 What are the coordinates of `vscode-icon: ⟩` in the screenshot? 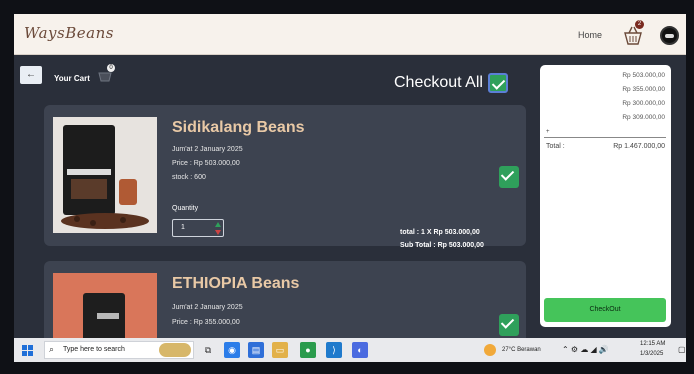 It's located at (334, 350).